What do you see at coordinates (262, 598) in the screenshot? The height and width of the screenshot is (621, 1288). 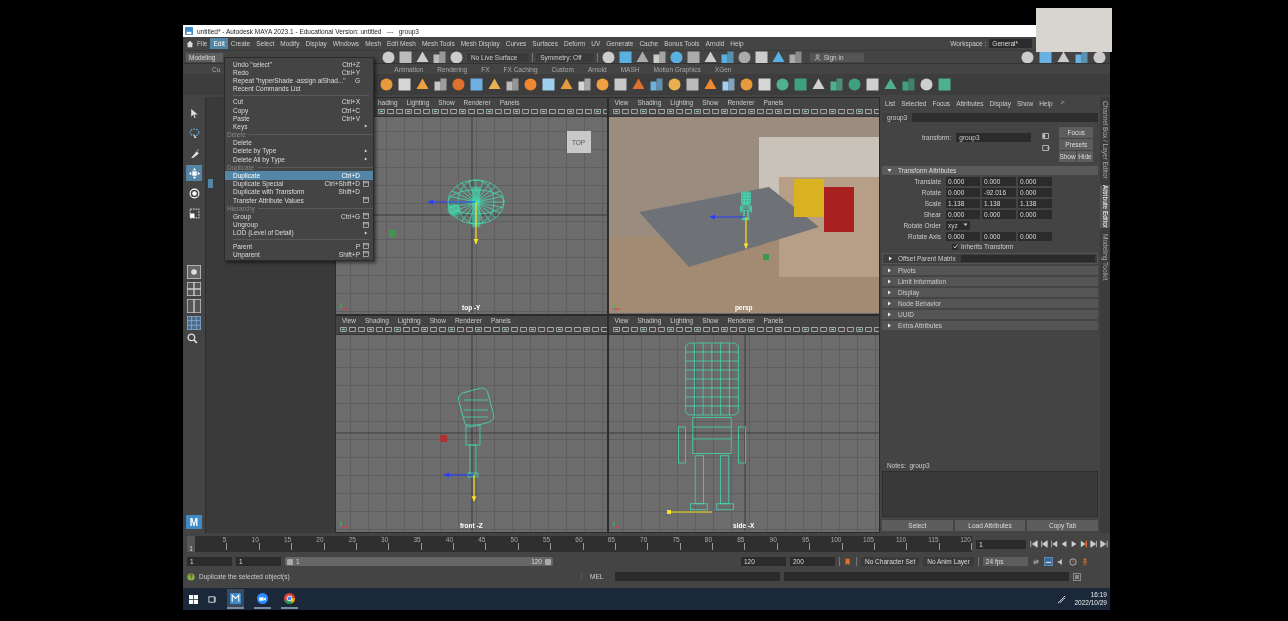 I see `video-call-app-icon` at bounding box center [262, 598].